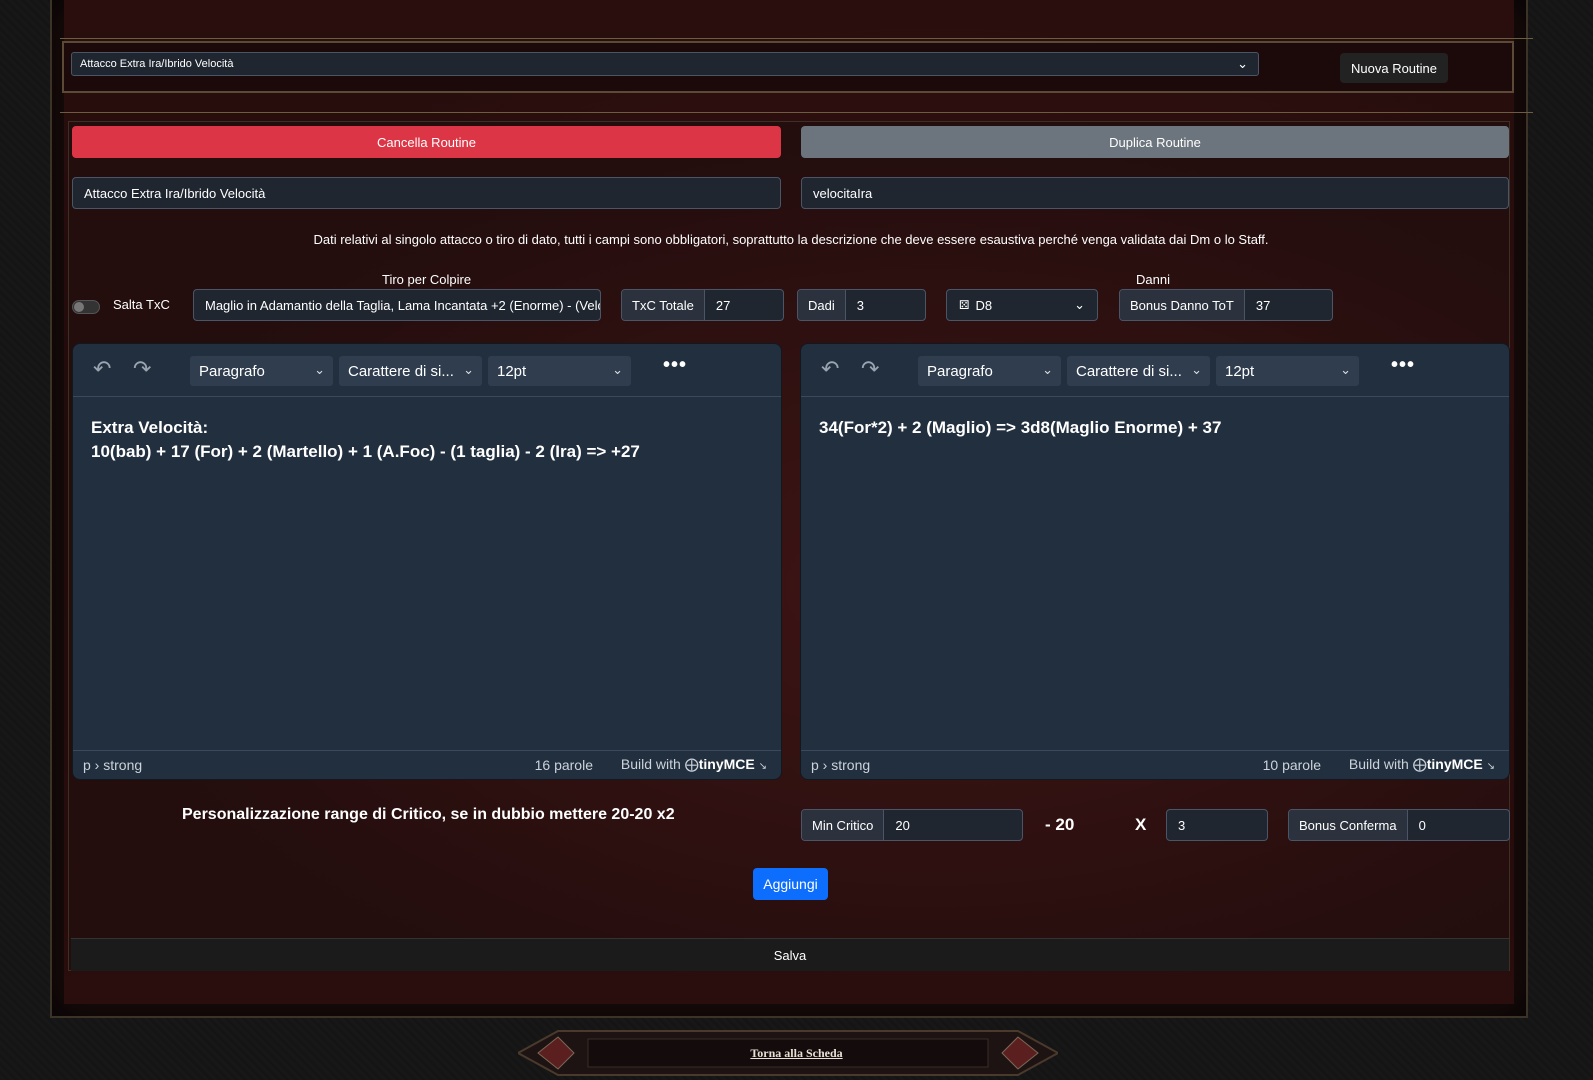  What do you see at coordinates (1060, 824) in the screenshot?
I see `critical-range-end: - 20` at bounding box center [1060, 824].